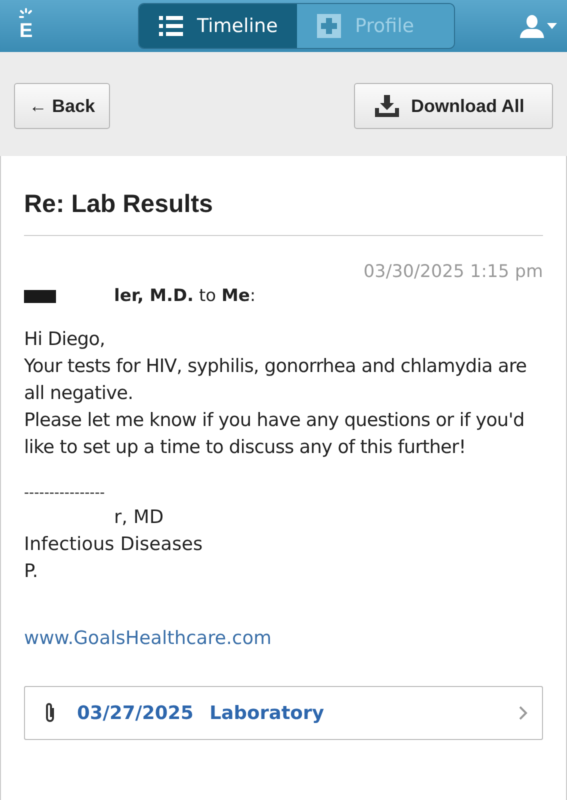 The height and width of the screenshot is (800, 567). I want to click on user-menu, so click(538, 26).